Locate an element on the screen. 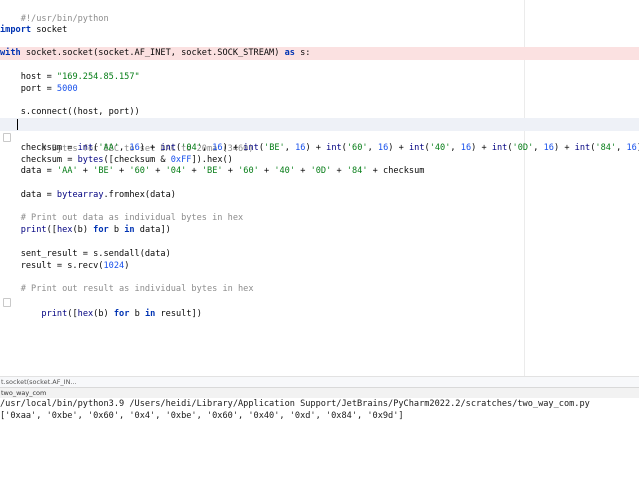  import-keyword: import is located at coordinates (16, 30).